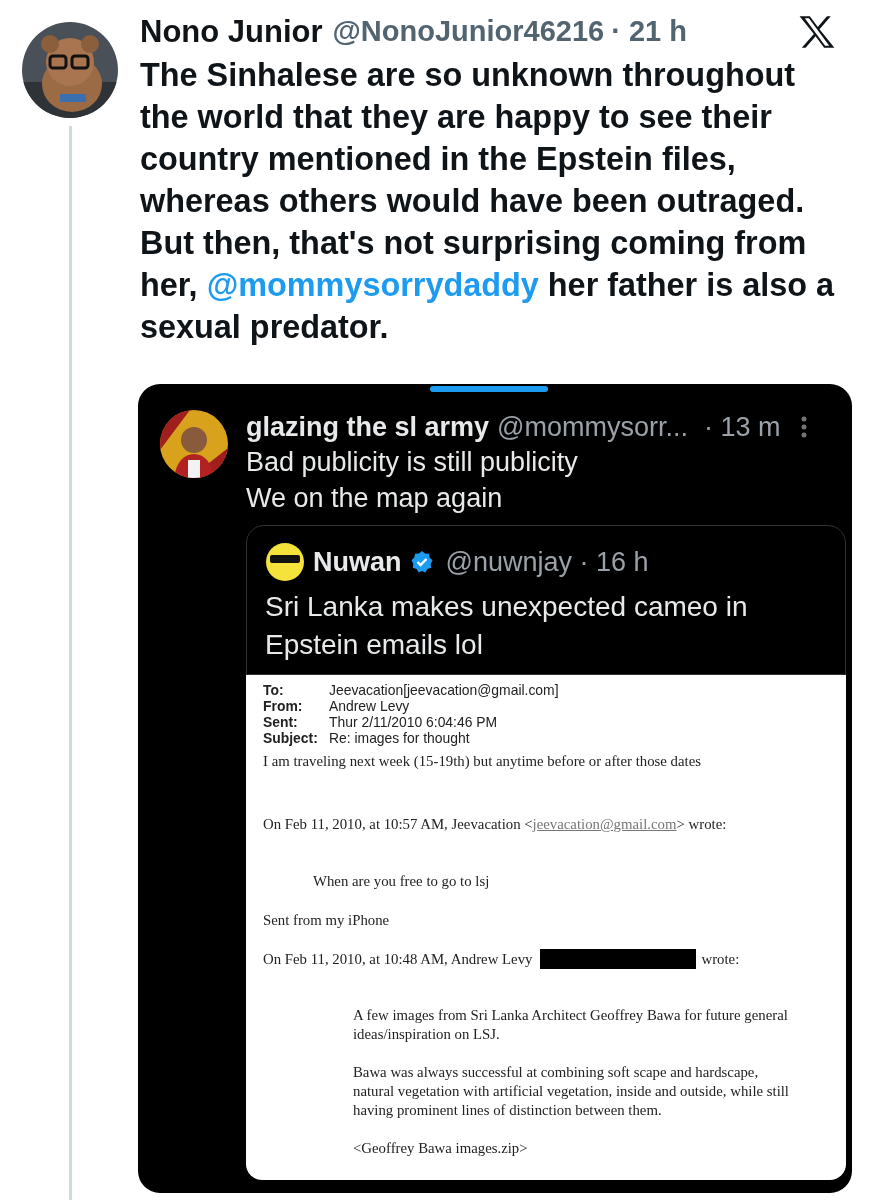 The height and width of the screenshot is (1200, 874). What do you see at coordinates (285, 562) in the screenshot?
I see `avatar-icon` at bounding box center [285, 562].